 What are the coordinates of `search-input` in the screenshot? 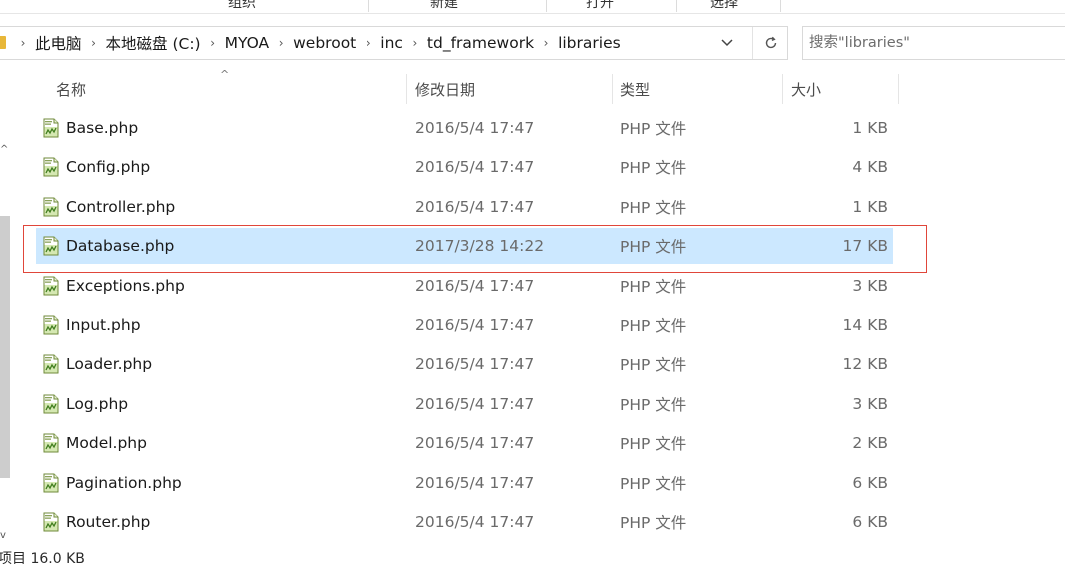 It's located at (934, 43).